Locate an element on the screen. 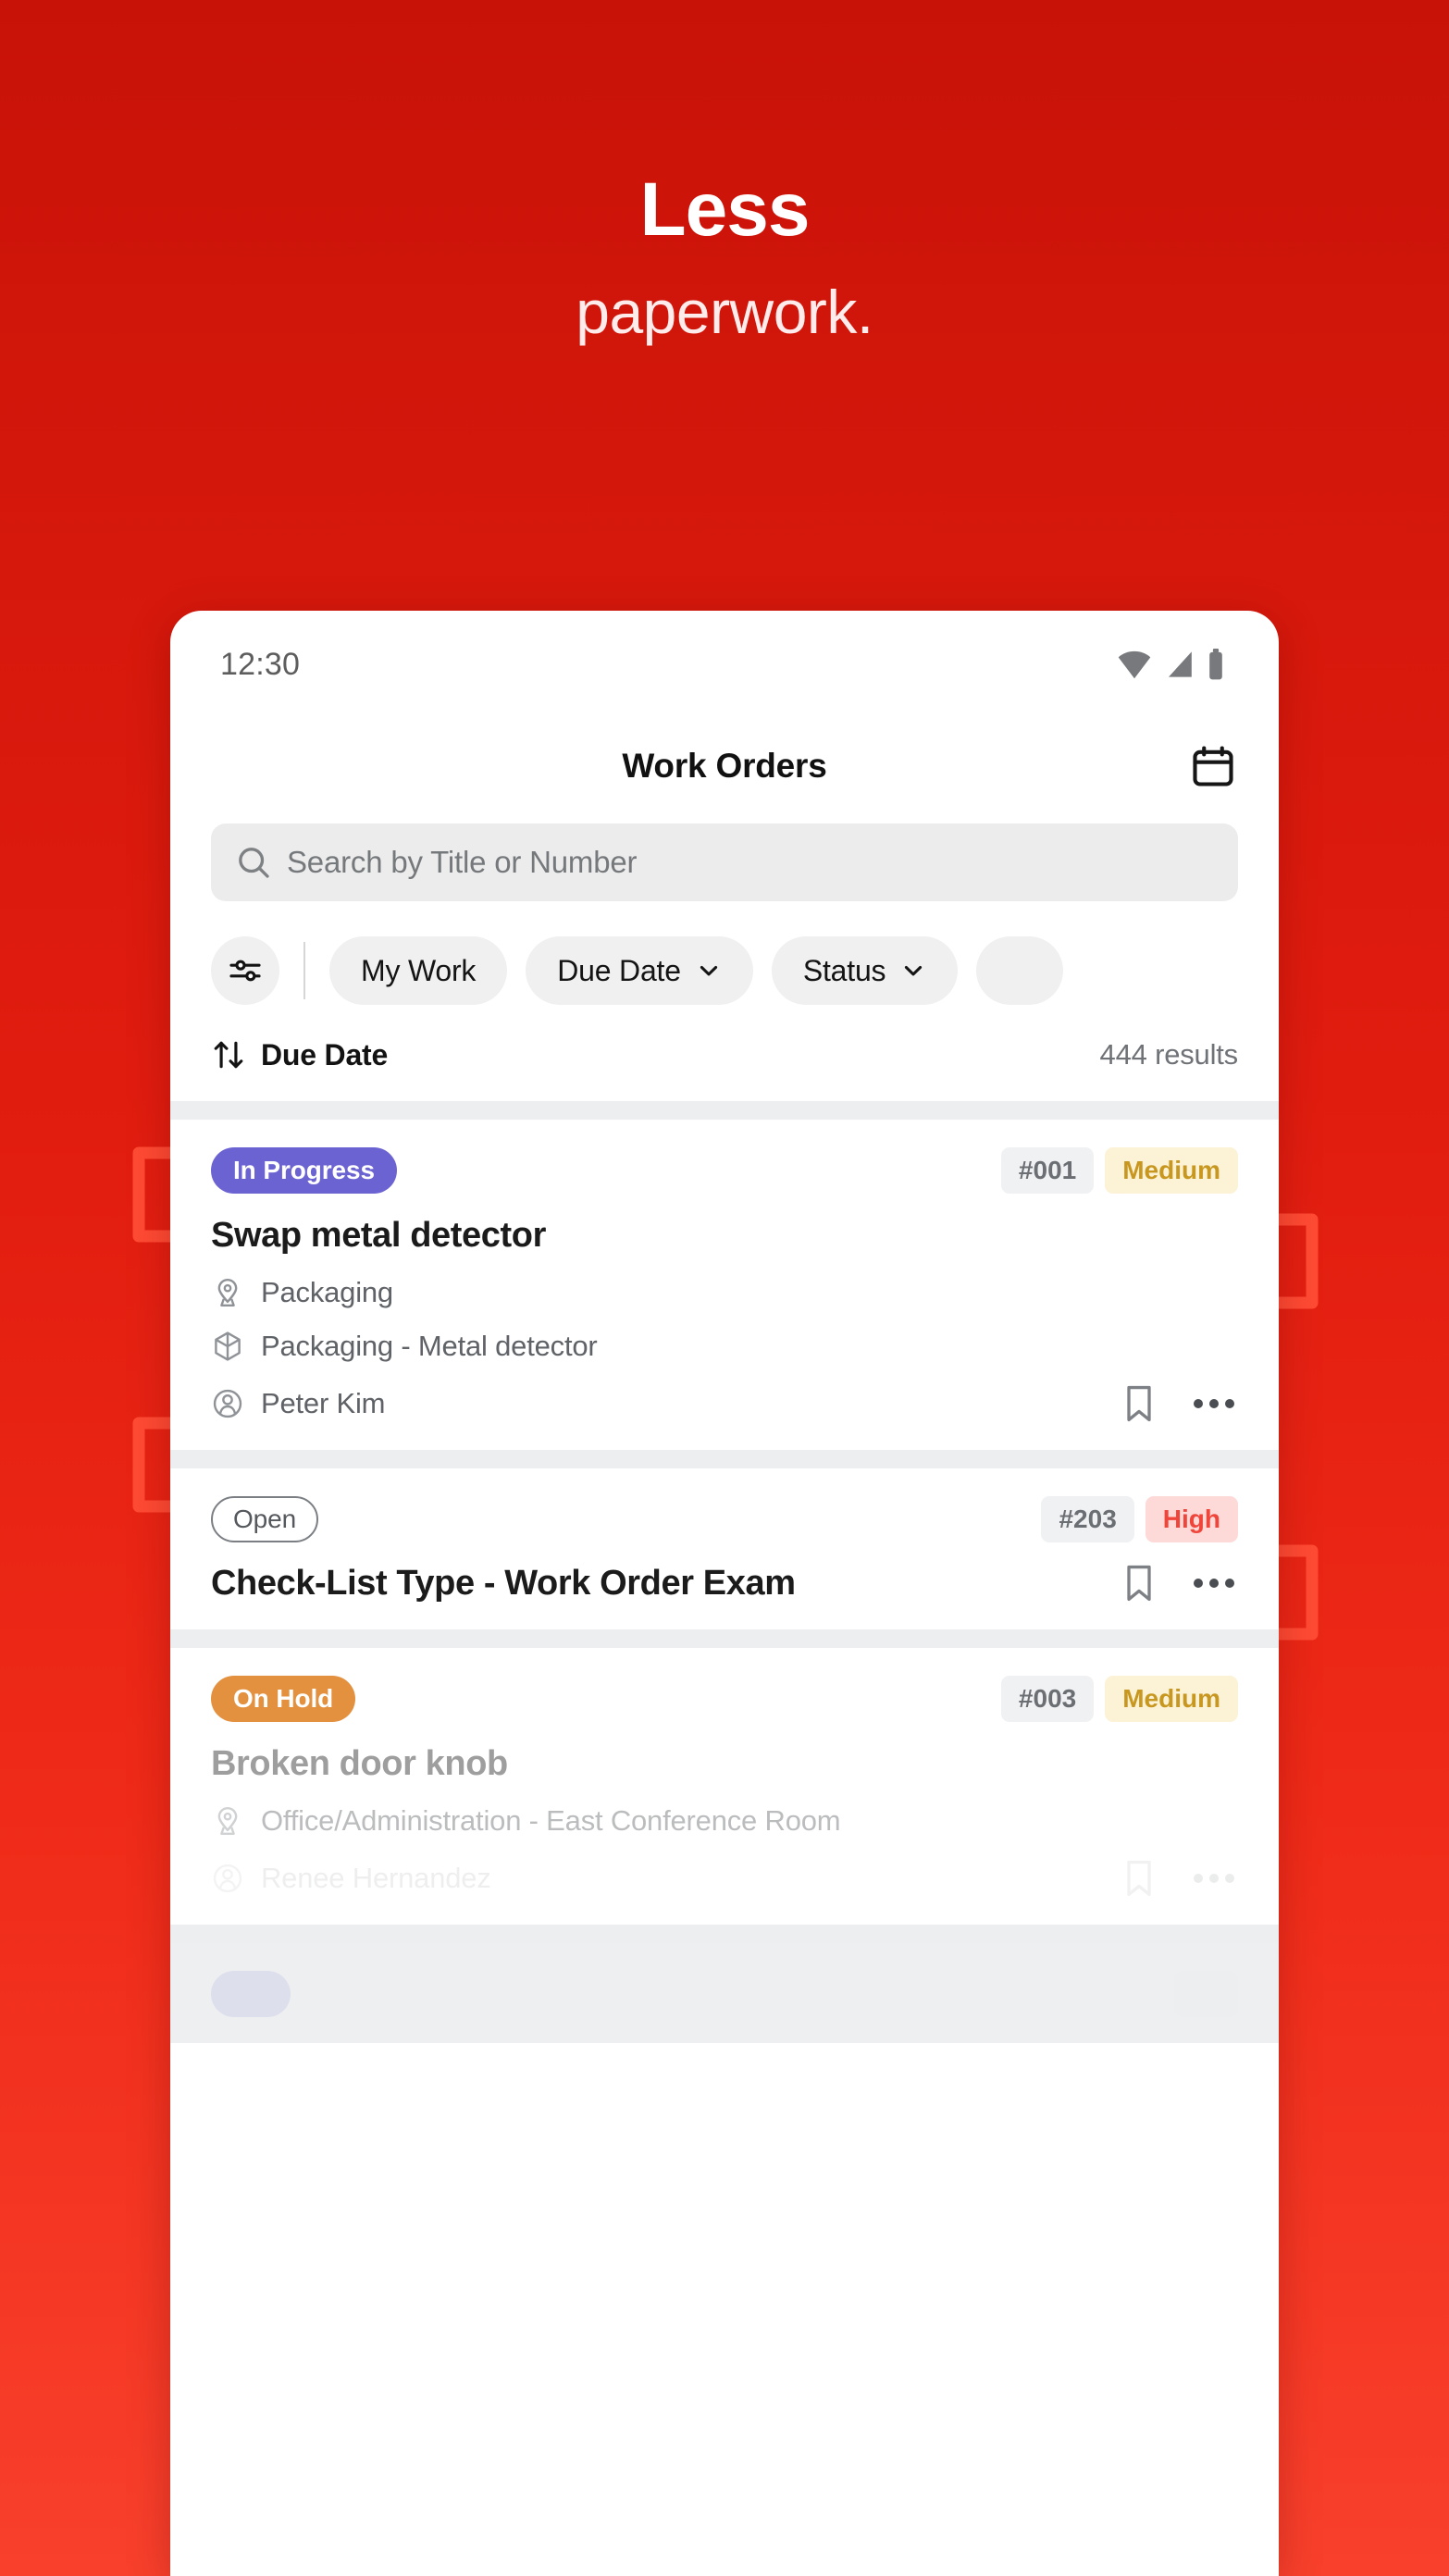 The image size is (1449, 2576). search-placeholder-text: Search by Title or Number is located at coordinates (462, 862).